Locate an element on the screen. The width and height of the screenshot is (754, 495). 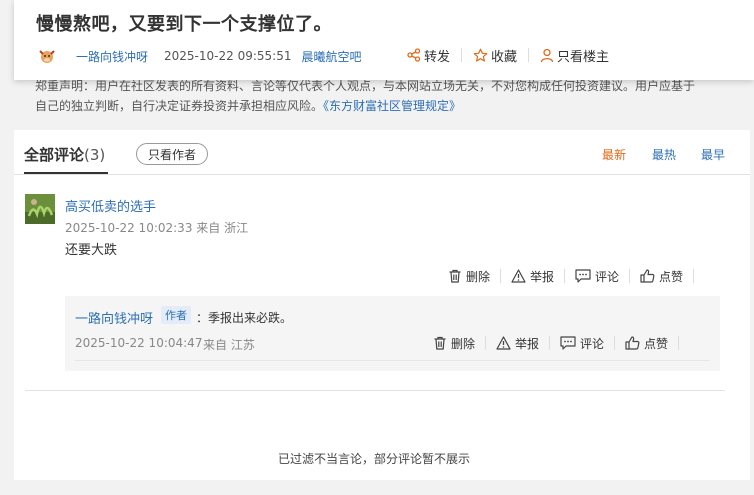
share-icon is located at coordinates (414, 55).